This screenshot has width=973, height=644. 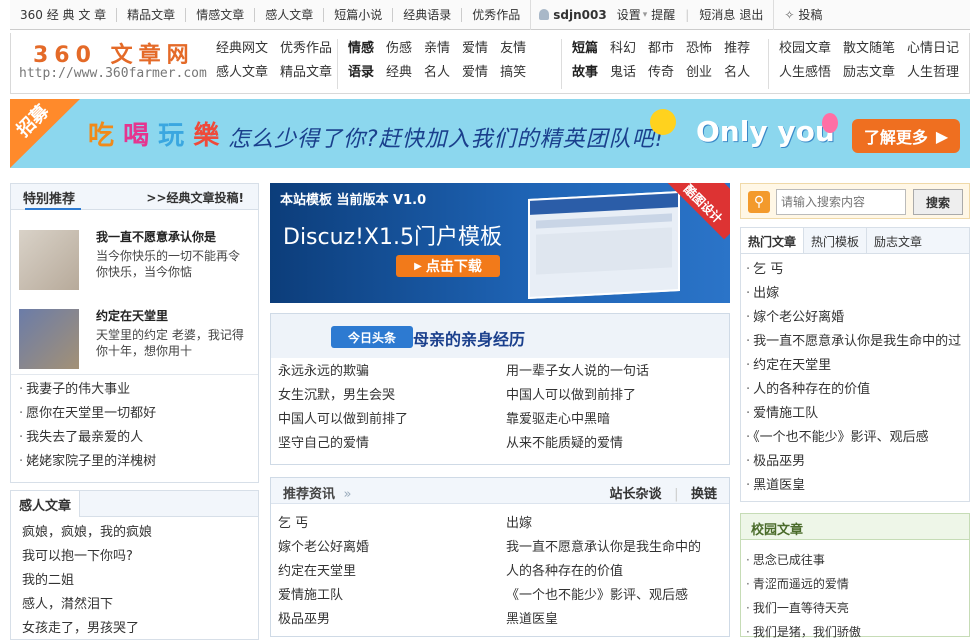 I want to click on list-item: 我的二姐, so click(x=85, y=581).